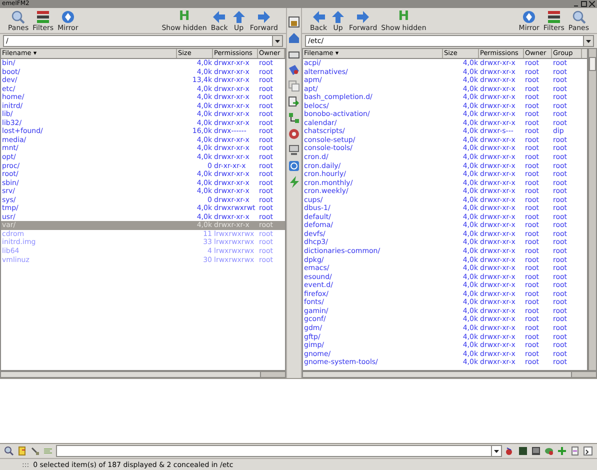  I want to click on monitor-icon, so click(294, 150).